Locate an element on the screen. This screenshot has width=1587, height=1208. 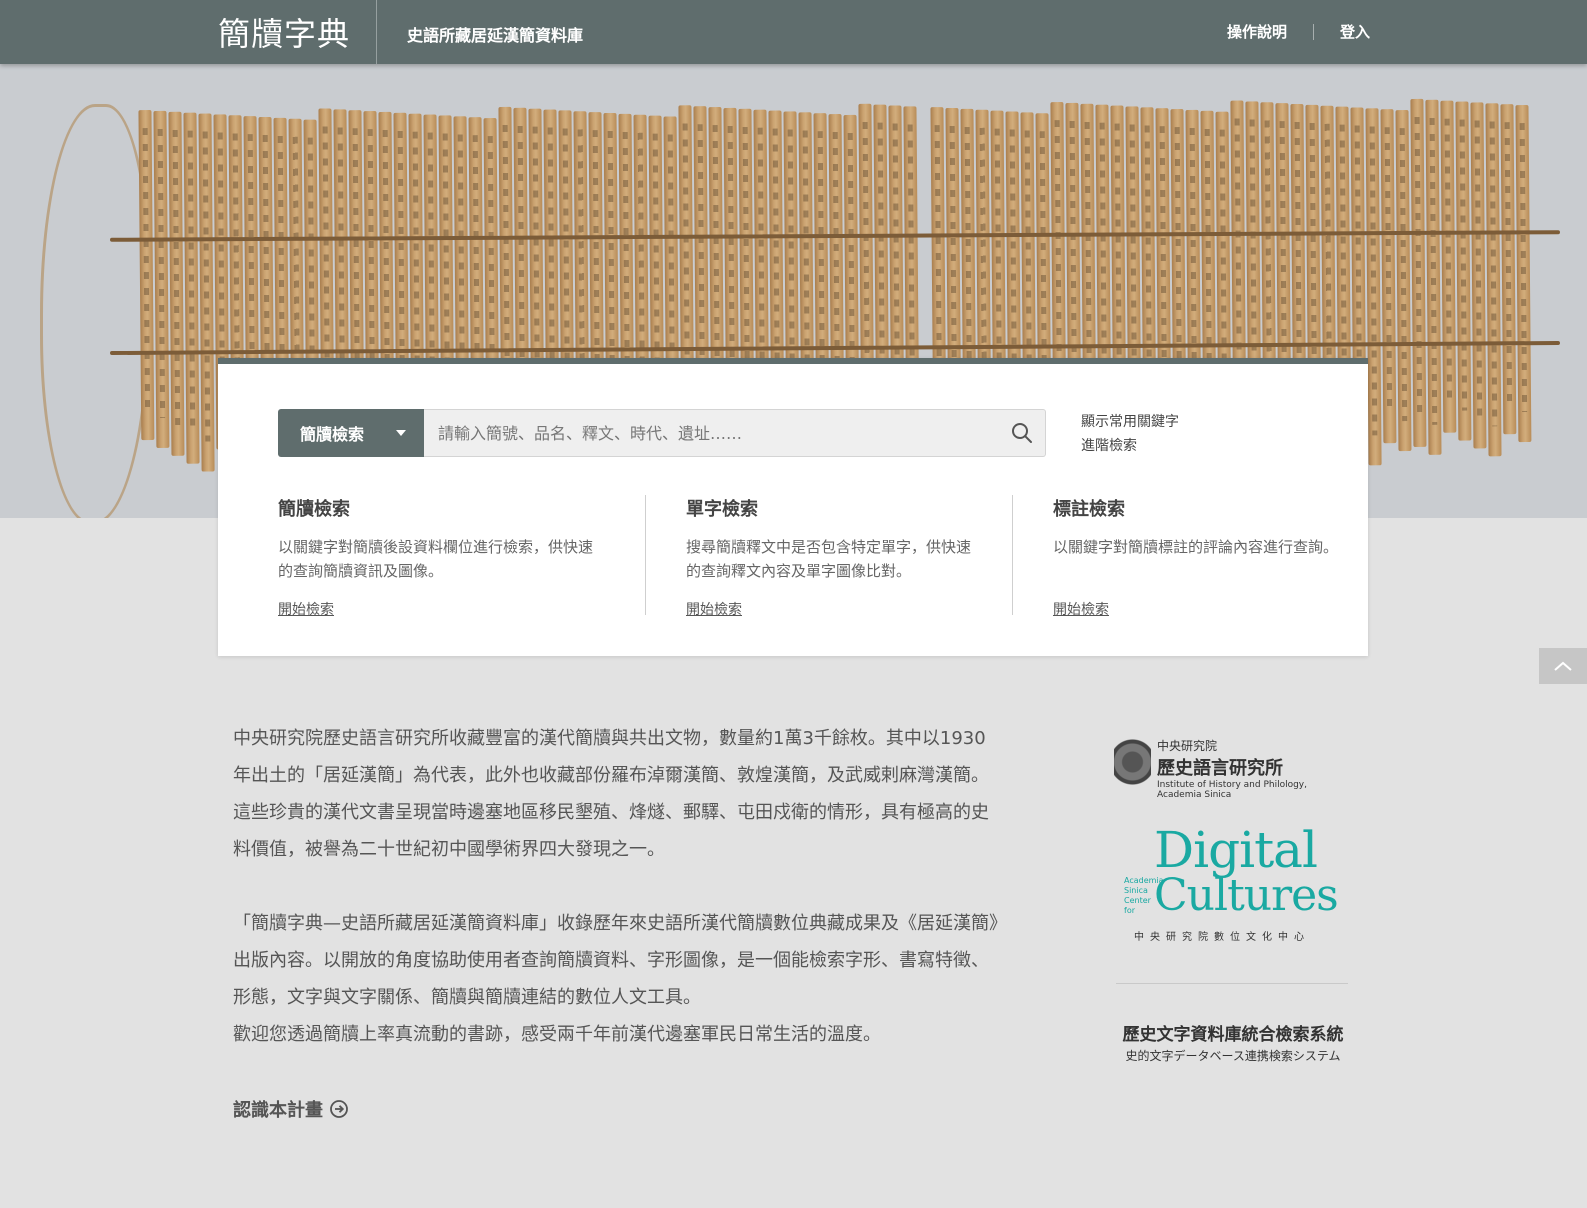
advanced-search-link: 進階檢索 is located at coordinates (1130, 446).